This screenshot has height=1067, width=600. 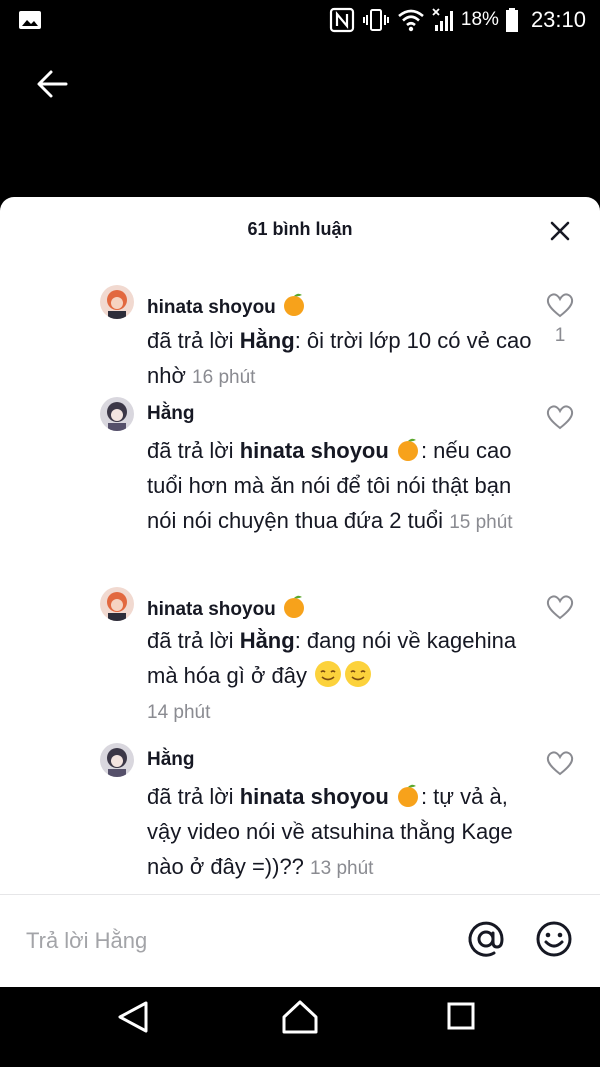 What do you see at coordinates (479, 19) in the screenshot?
I see `battery-percentage: 18%` at bounding box center [479, 19].